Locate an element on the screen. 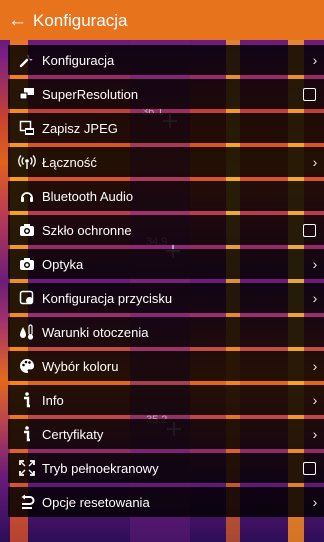 Image resolution: width=324 pixels, height=542 pixels. thermometer-drop-icon is located at coordinates (27, 332).